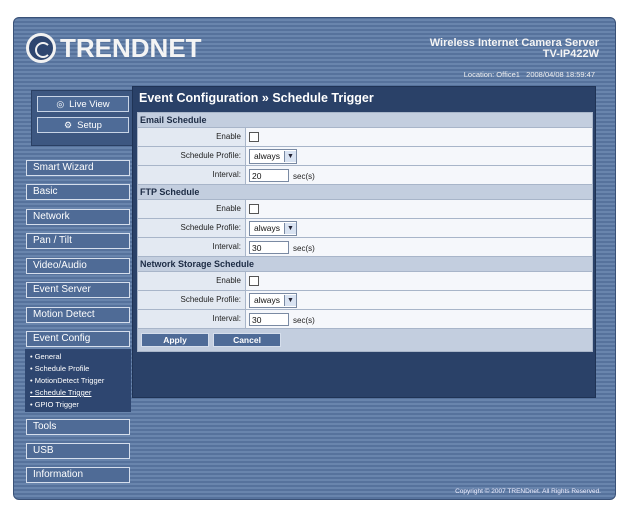 This screenshot has width=630, height=510. I want to click on submenu-gpio-trigger: • GPIO Trigger, so click(80, 405).